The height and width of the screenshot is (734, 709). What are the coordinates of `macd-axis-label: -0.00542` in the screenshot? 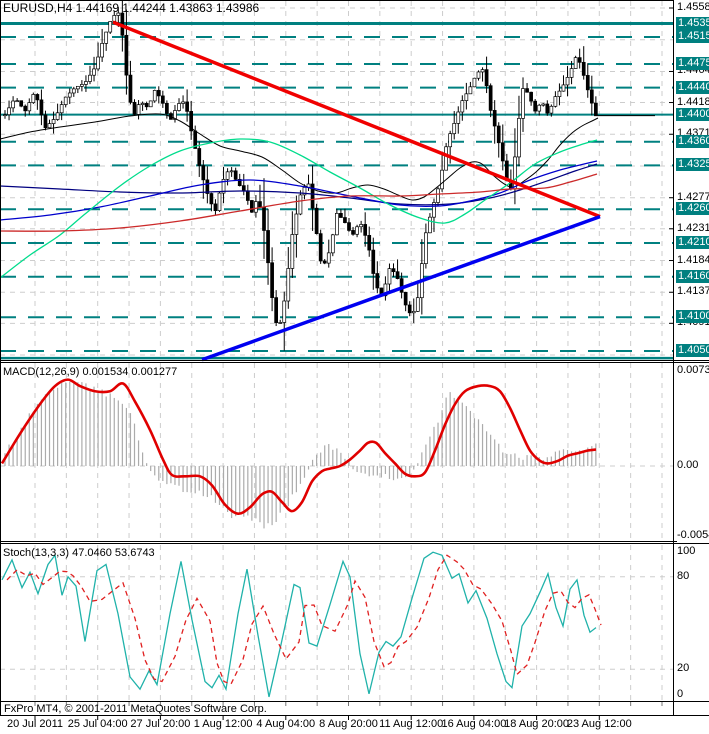 It's located at (693, 535).